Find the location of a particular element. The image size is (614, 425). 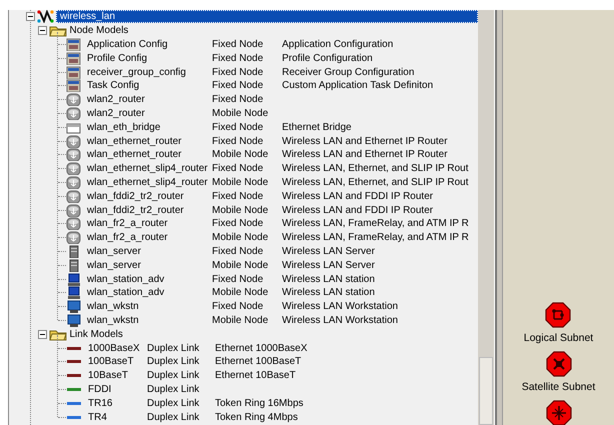

model-name: 10BaseT is located at coordinates (114, 376).